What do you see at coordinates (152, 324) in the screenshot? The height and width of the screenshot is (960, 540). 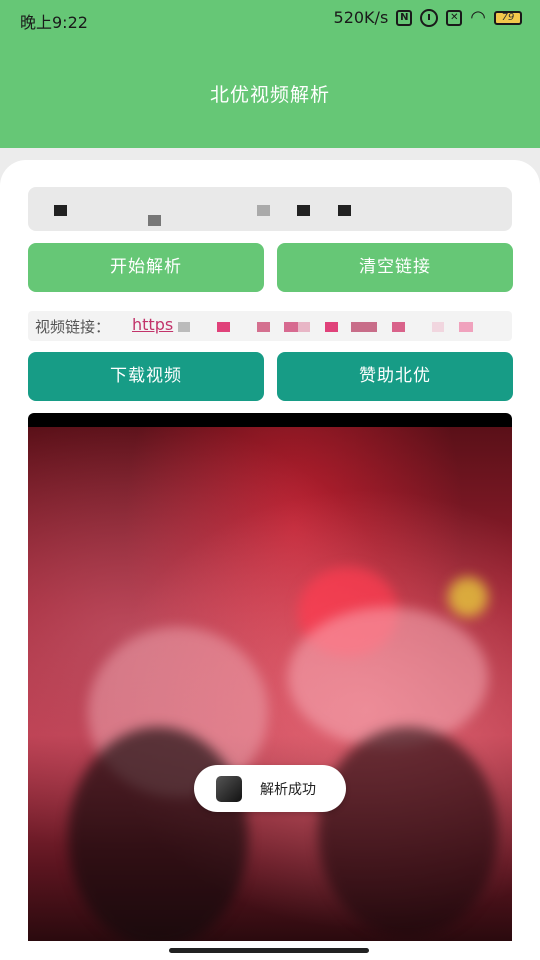 I see `video-link: https` at bounding box center [152, 324].